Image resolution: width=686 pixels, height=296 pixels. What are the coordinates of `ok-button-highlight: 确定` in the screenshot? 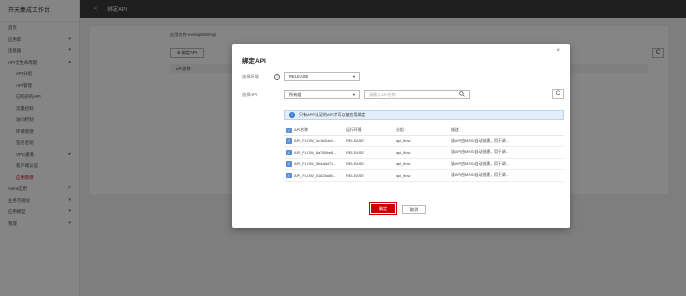 It's located at (383, 208).